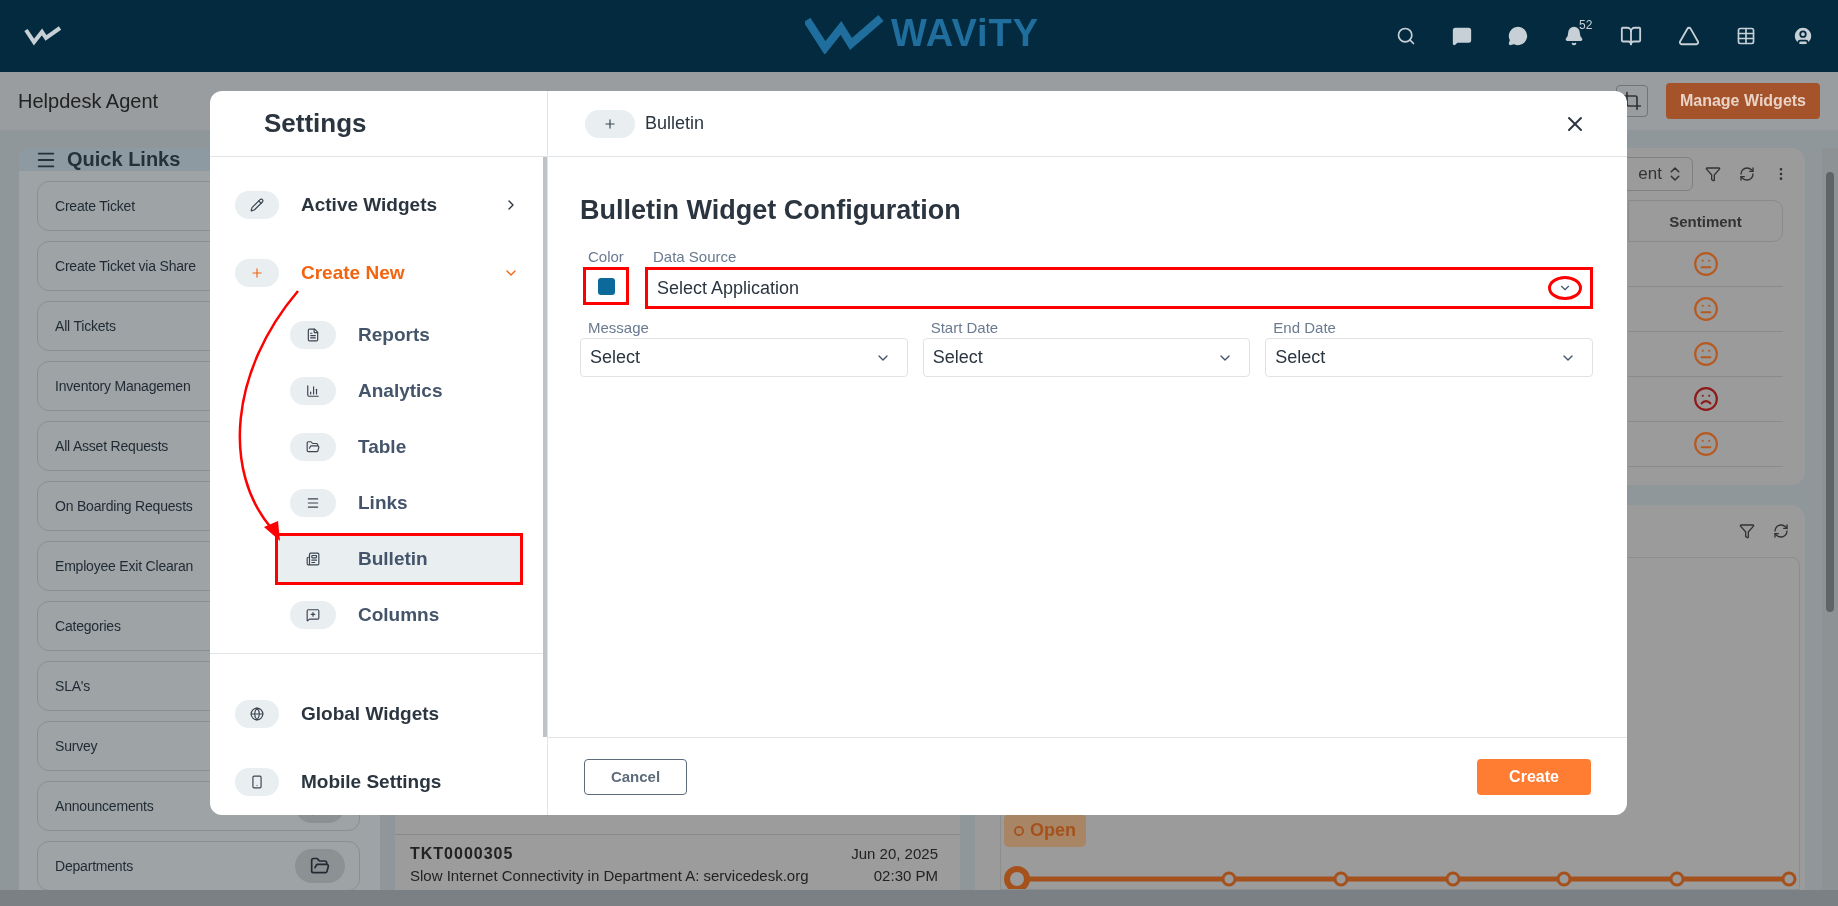 The width and height of the screenshot is (1838, 906). What do you see at coordinates (462, 854) in the screenshot?
I see `ticket-id: TKT0000305` at bounding box center [462, 854].